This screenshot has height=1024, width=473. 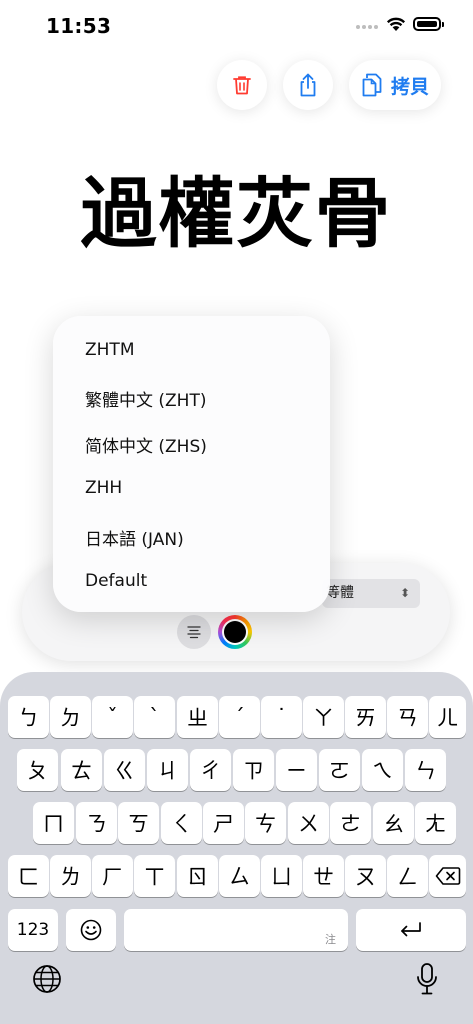 What do you see at coordinates (365, 717) in the screenshot?
I see `key: ㄞ` at bounding box center [365, 717].